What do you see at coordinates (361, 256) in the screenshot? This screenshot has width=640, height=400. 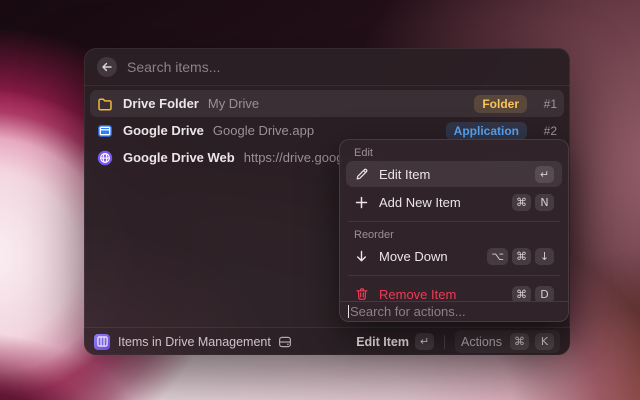 I see `arrow-down-icon` at bounding box center [361, 256].